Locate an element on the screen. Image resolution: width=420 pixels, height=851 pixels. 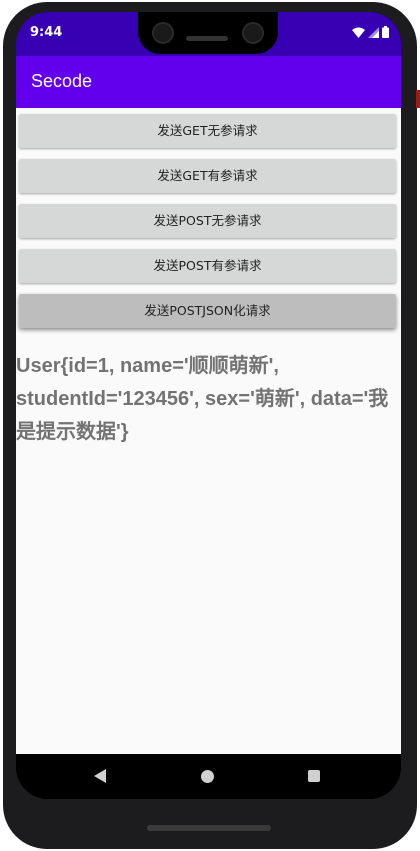
status-bar: 9:44 is located at coordinates (208, 34).